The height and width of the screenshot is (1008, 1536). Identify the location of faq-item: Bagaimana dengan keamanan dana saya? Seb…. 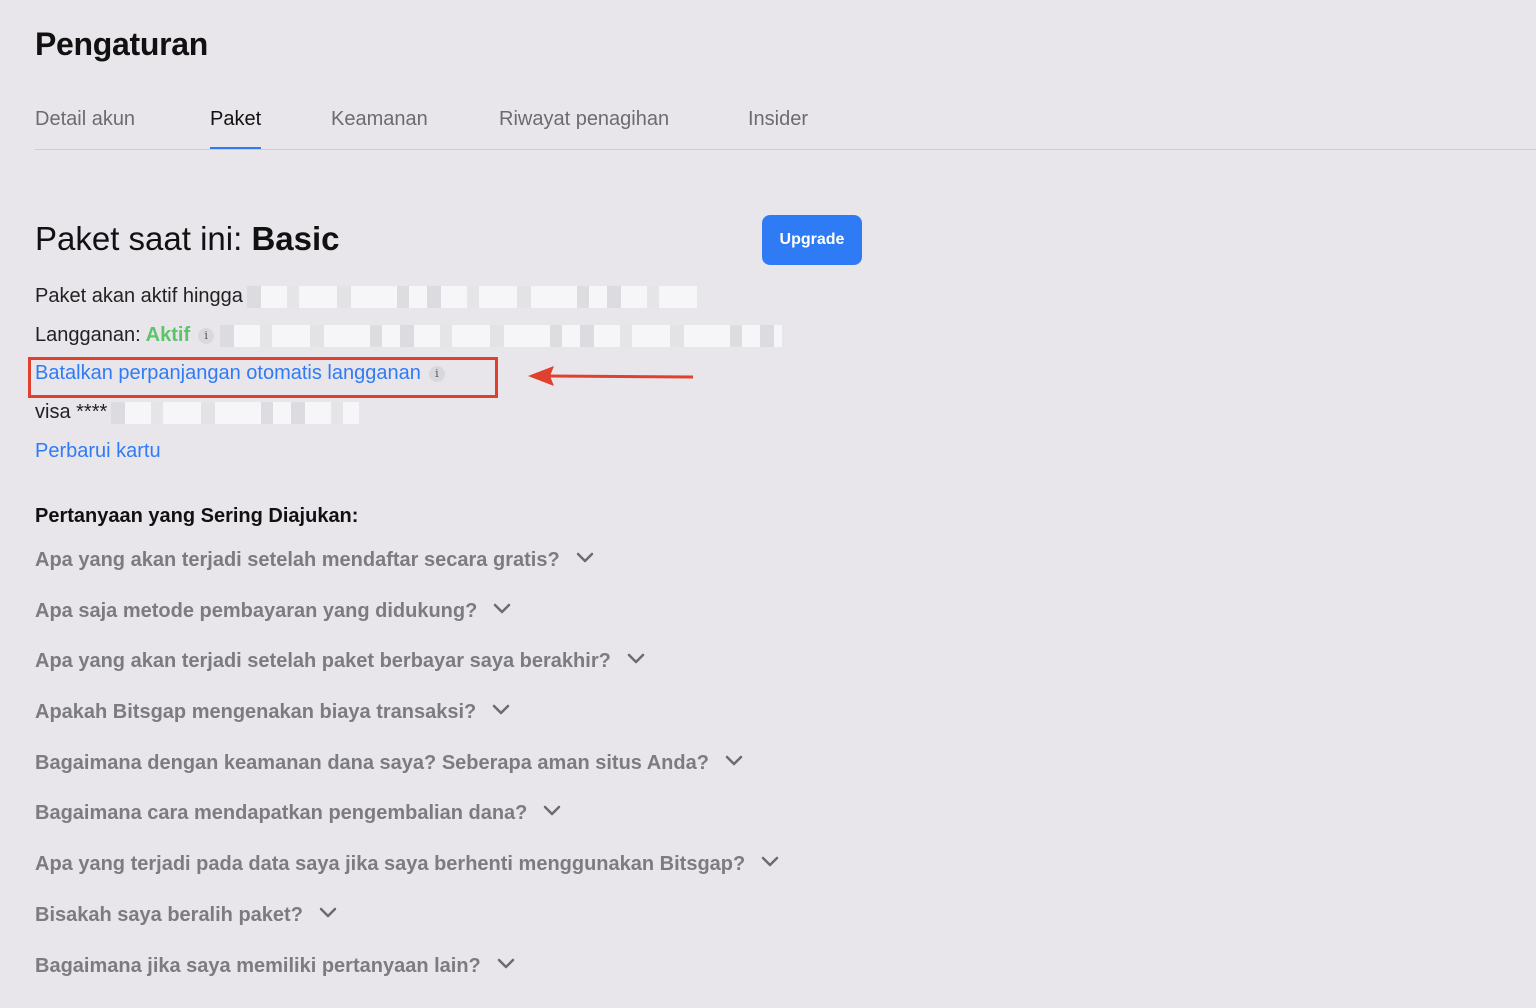
(407, 774).